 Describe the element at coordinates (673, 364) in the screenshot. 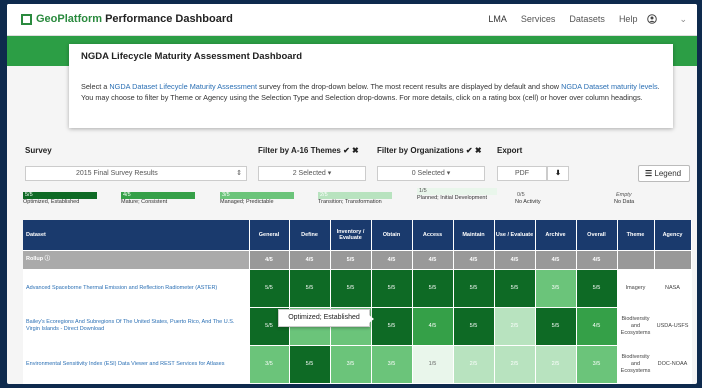

I see `agency-cell: DOC-NOAA` at that location.